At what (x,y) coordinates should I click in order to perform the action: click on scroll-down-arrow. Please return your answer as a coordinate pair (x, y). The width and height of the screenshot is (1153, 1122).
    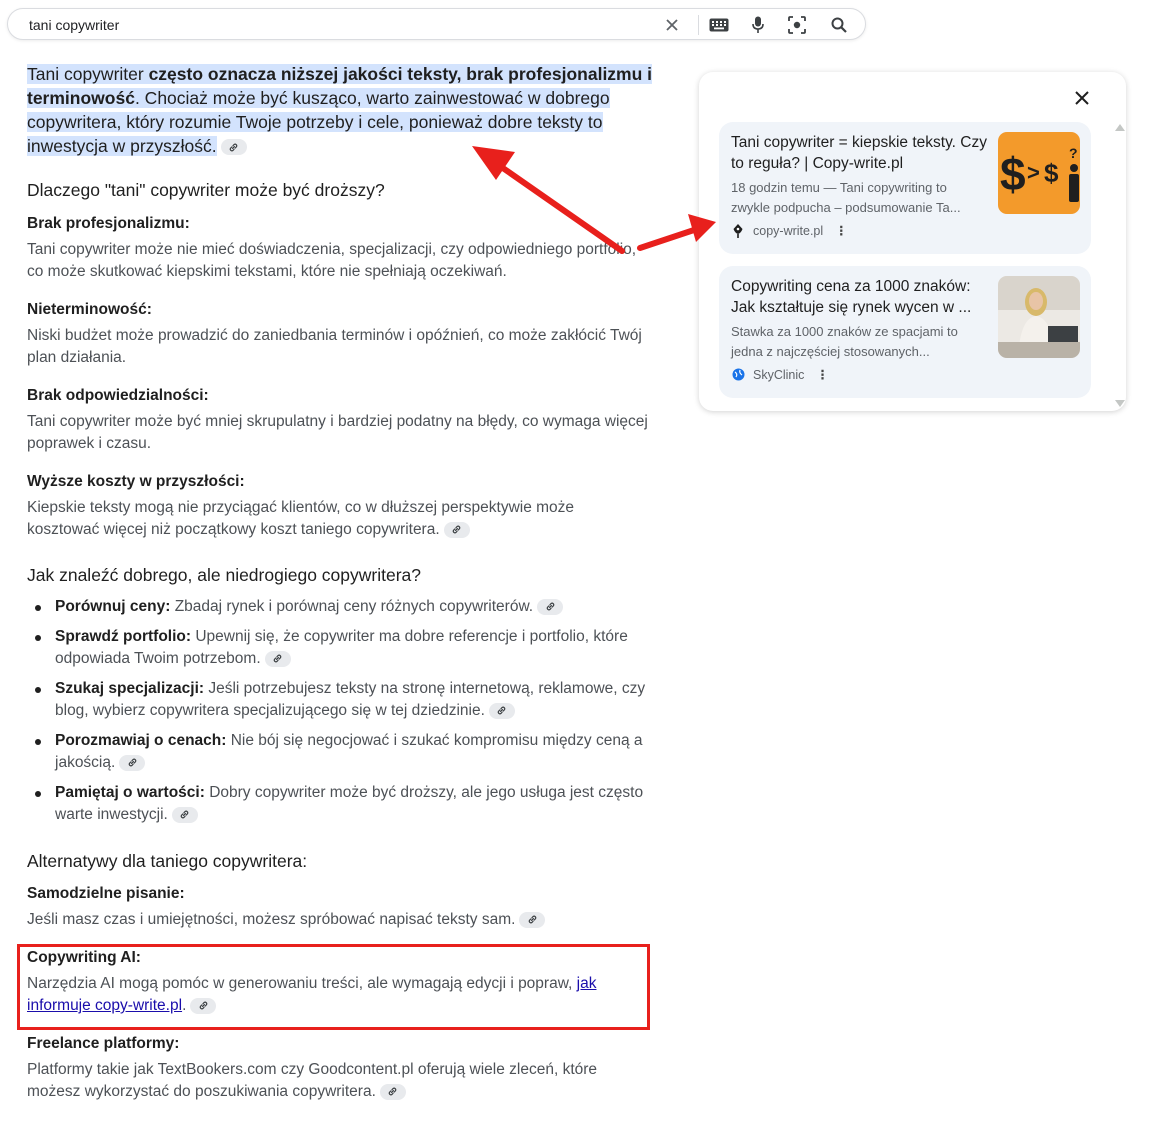
    Looking at the image, I should click on (1120, 403).